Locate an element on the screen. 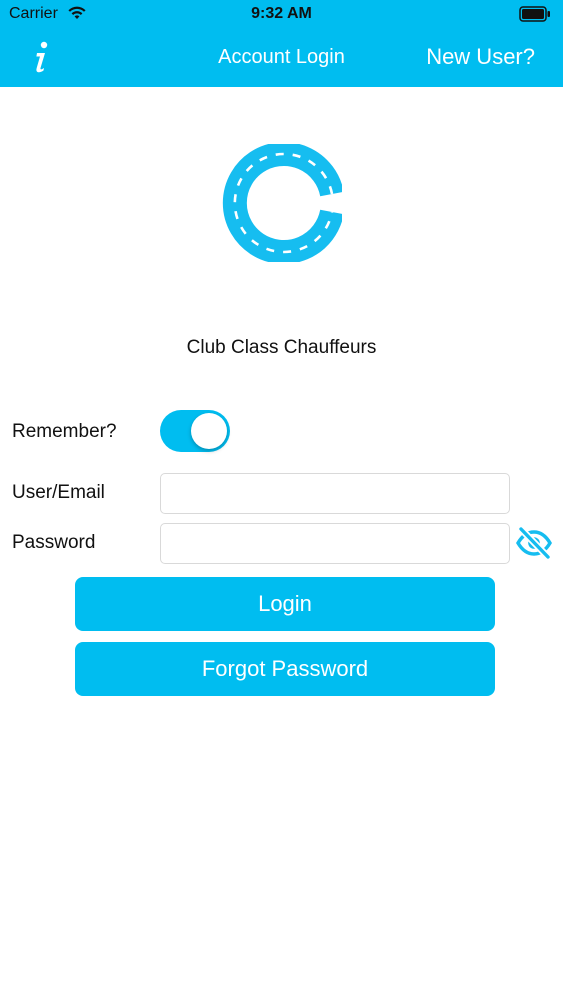 The image size is (563, 1000). forgot-password-button: Forgot Password is located at coordinates (285, 669).